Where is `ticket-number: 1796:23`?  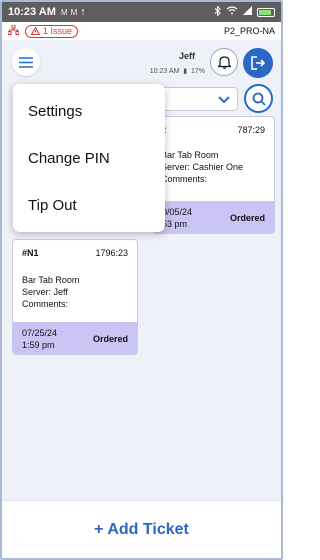
ticket-number: 1796:23 is located at coordinates (111, 253).